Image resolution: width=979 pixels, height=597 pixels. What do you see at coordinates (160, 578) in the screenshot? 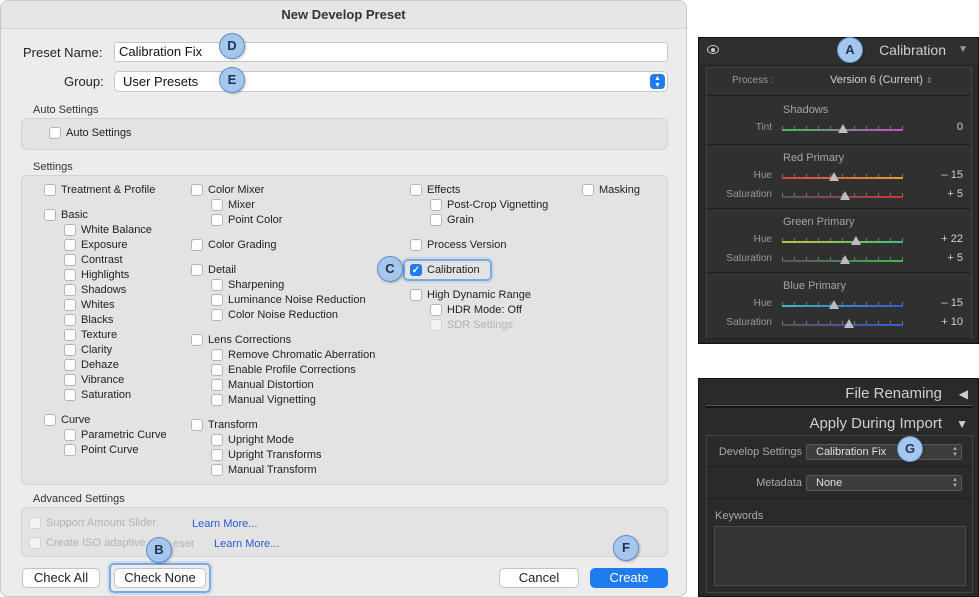
I see `check-none-button: Check None` at bounding box center [160, 578].